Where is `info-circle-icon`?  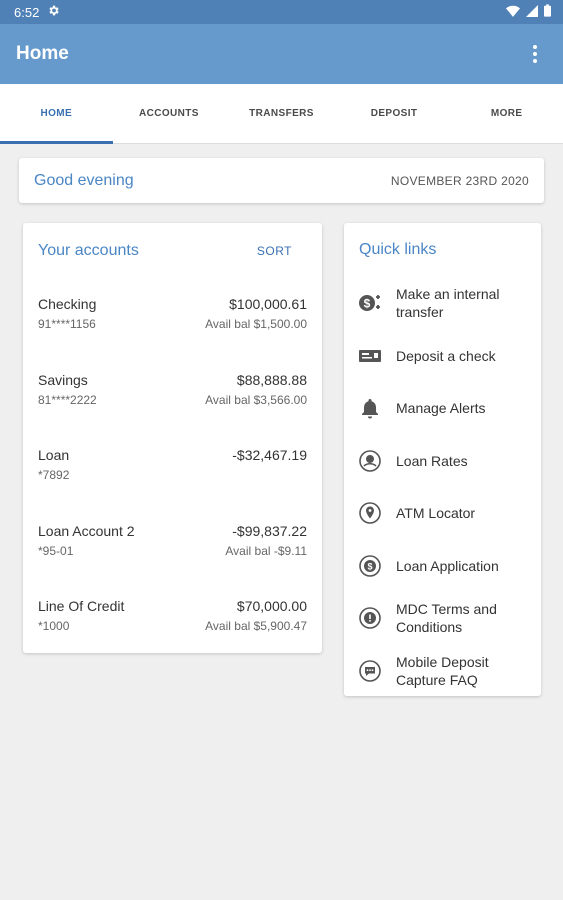
info-circle-icon is located at coordinates (370, 618).